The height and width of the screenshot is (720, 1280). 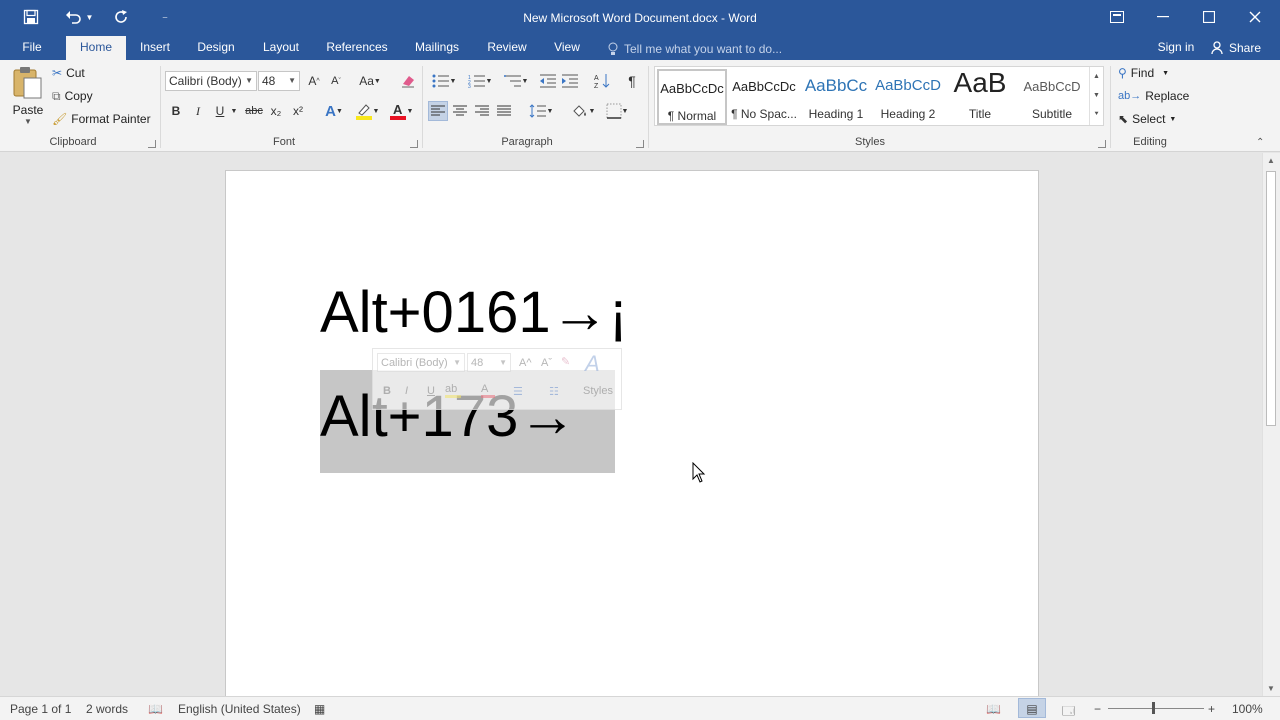 I want to click on justify-icon, so click(x=504, y=111).